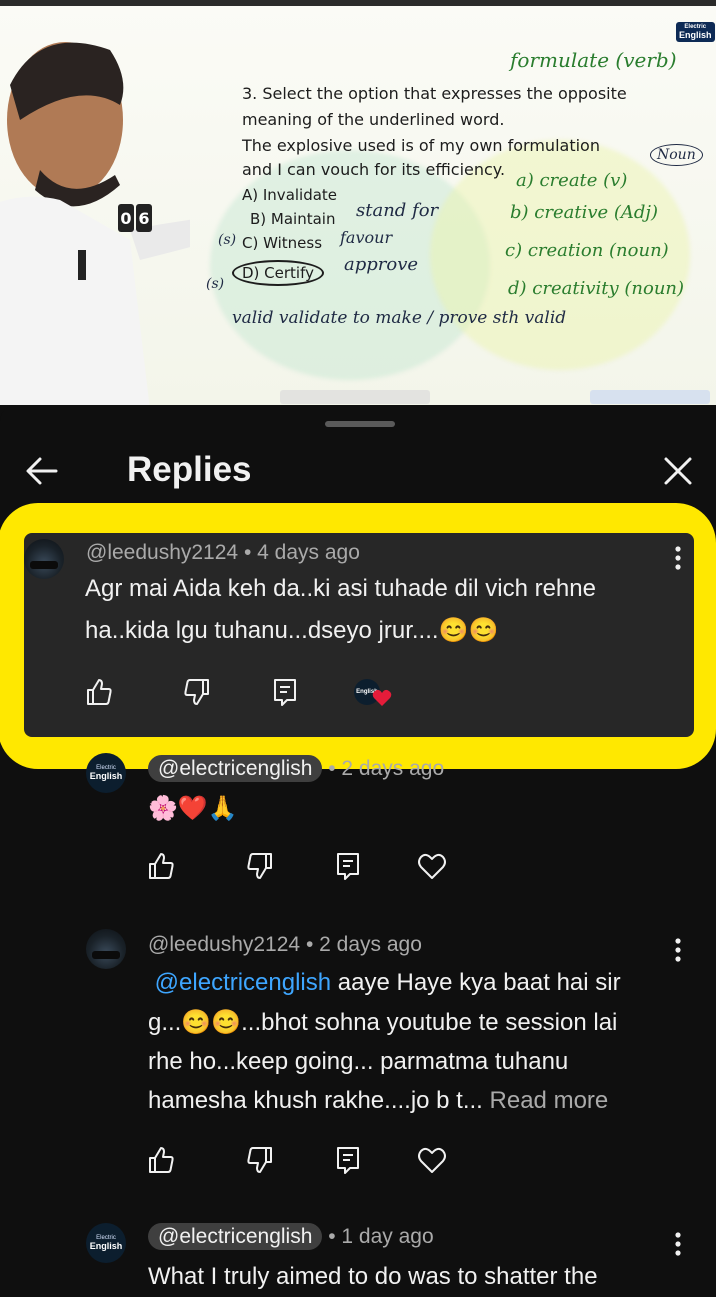  What do you see at coordinates (106, 1243) in the screenshot?
I see `avatar: Electric English` at bounding box center [106, 1243].